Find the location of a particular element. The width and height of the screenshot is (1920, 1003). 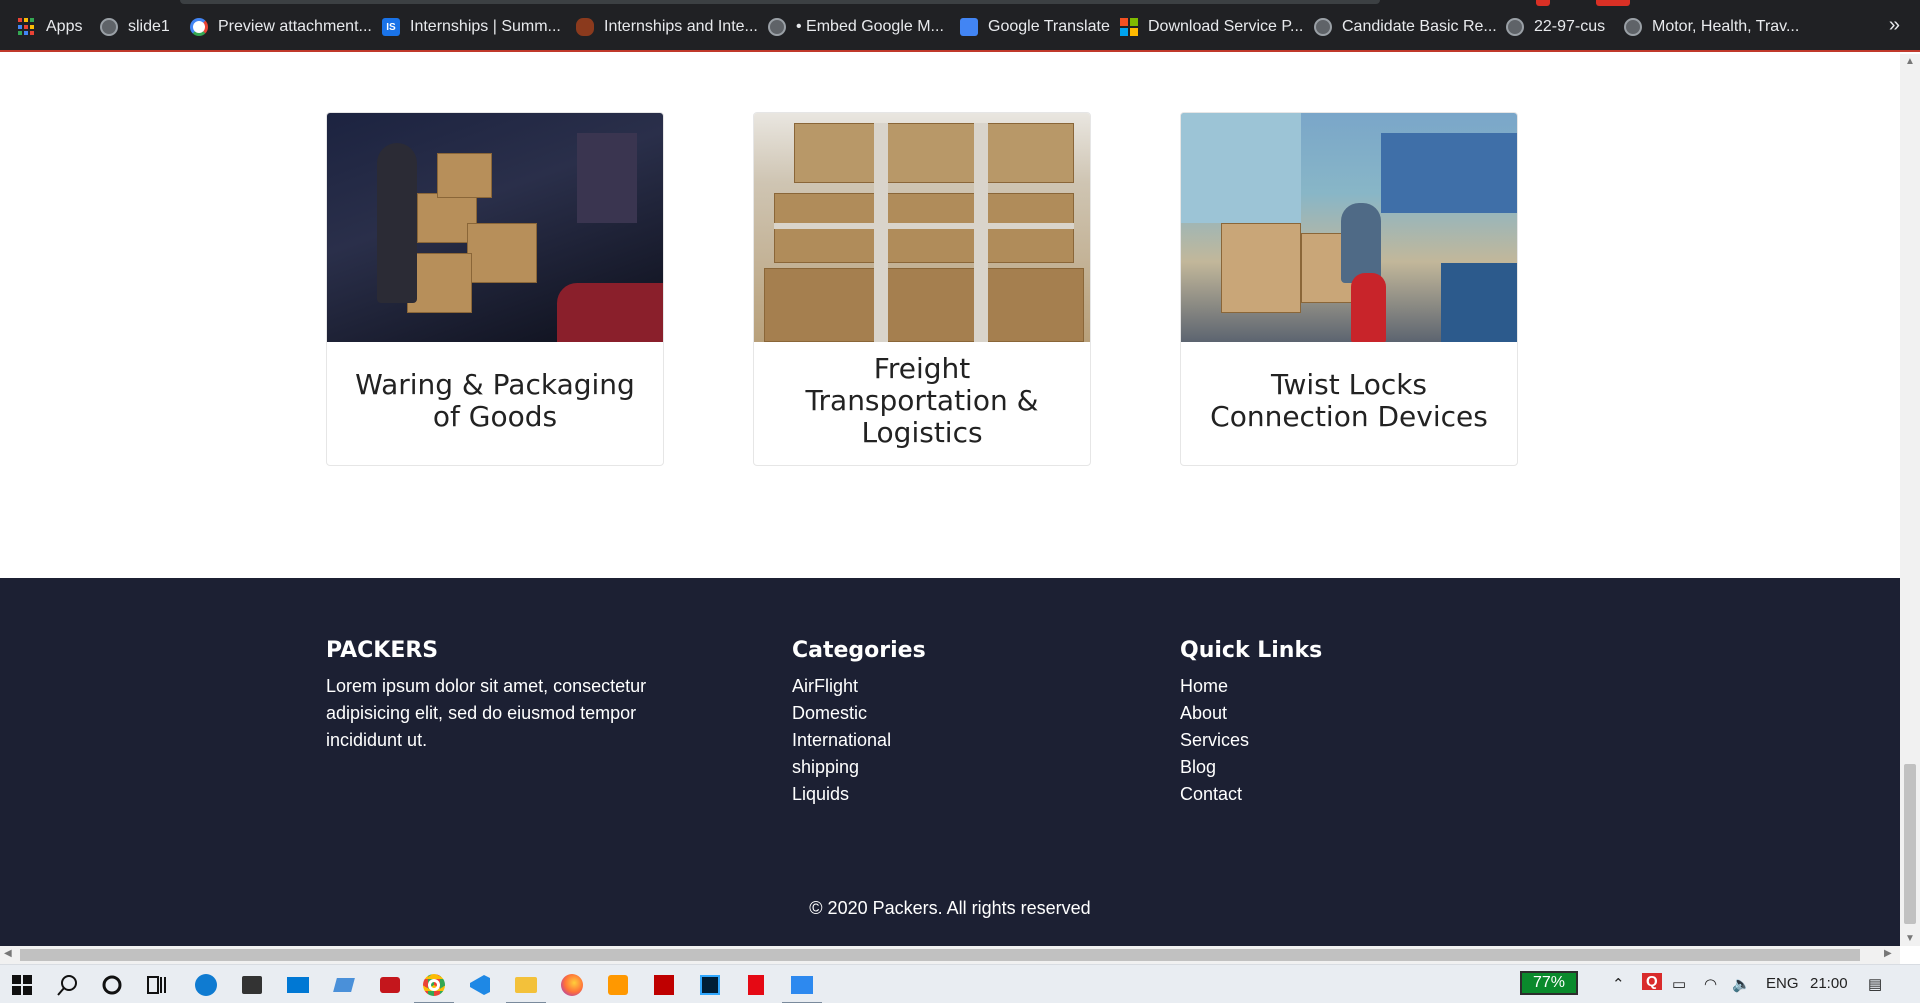

service-image-packaging is located at coordinates (495, 227).